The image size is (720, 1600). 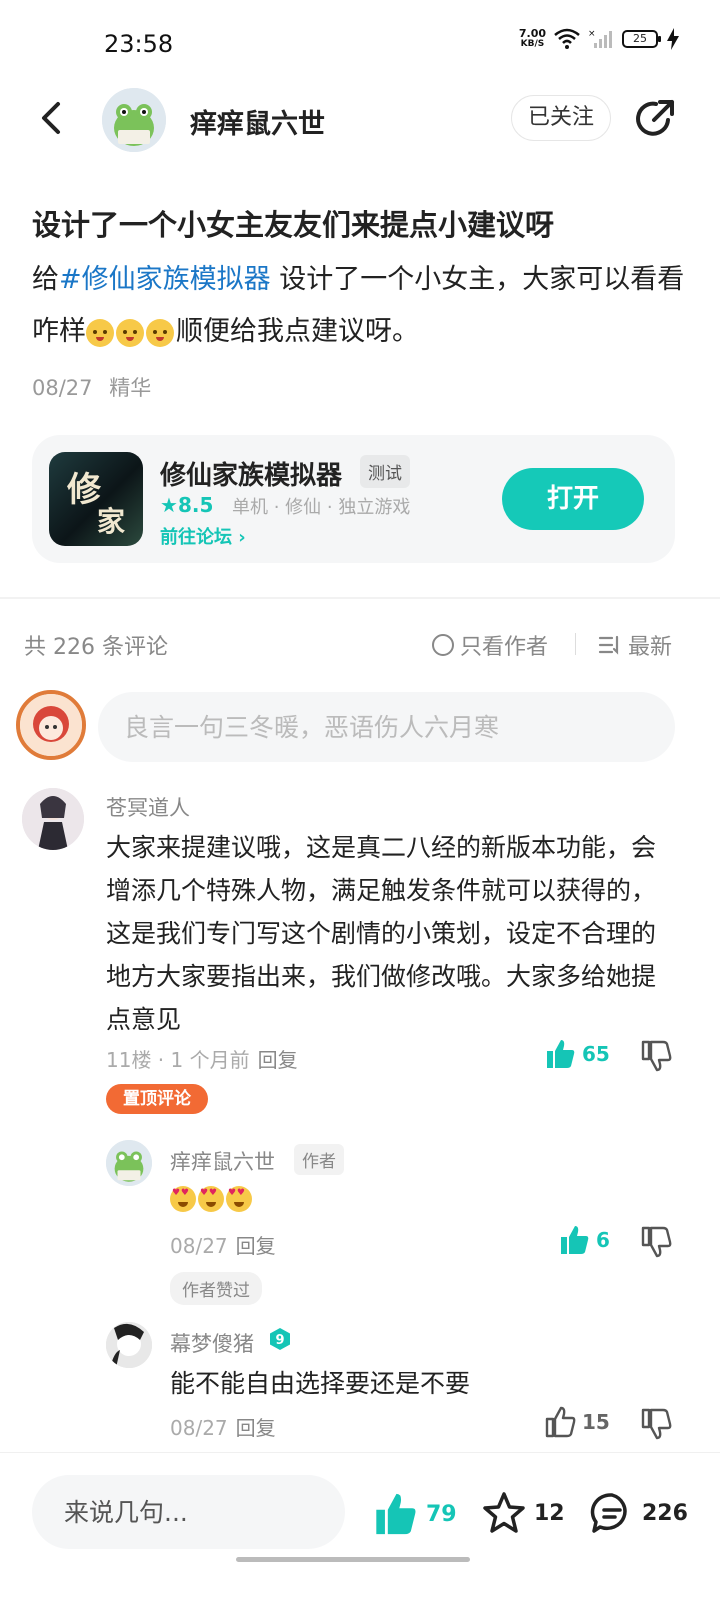 I want to click on reply-date: 08/27, so click(x=199, y=1428).